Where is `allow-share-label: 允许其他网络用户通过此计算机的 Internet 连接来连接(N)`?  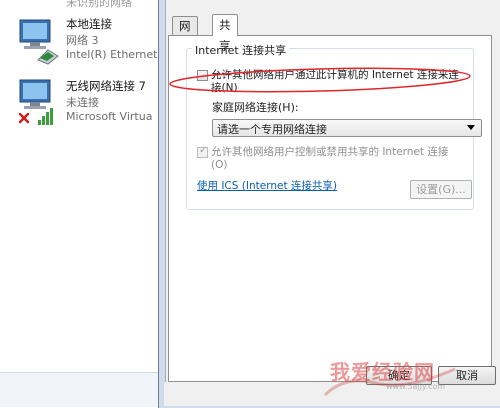 allow-share-label: 允许其他网络用户通过此计算机的 Internet 连接来连接(N) is located at coordinates (335, 81).